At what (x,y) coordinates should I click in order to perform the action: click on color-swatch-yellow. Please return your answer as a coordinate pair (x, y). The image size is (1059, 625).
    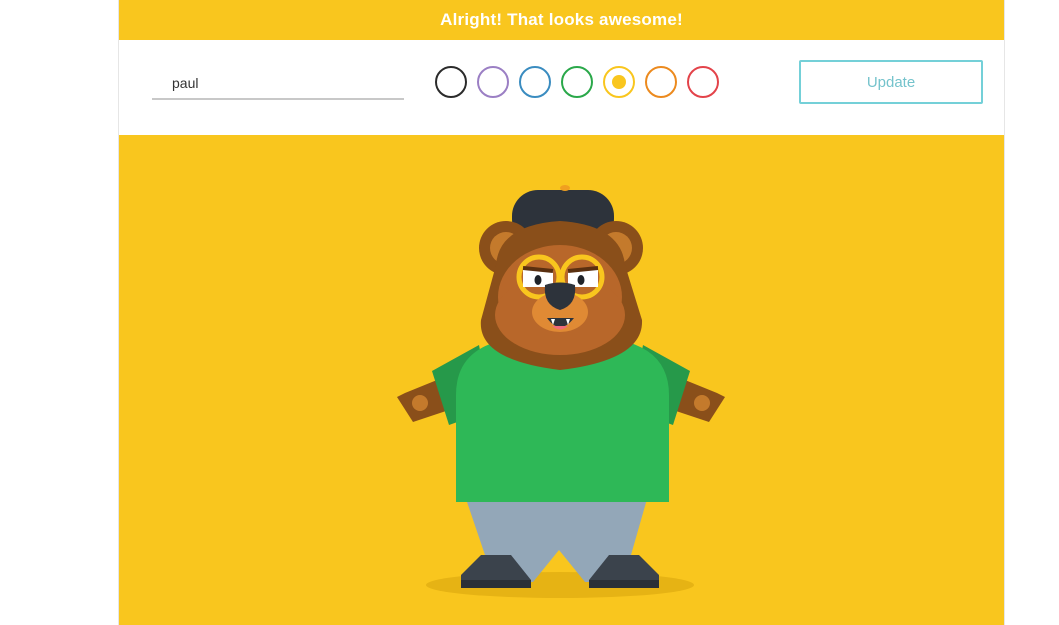
    Looking at the image, I should click on (619, 82).